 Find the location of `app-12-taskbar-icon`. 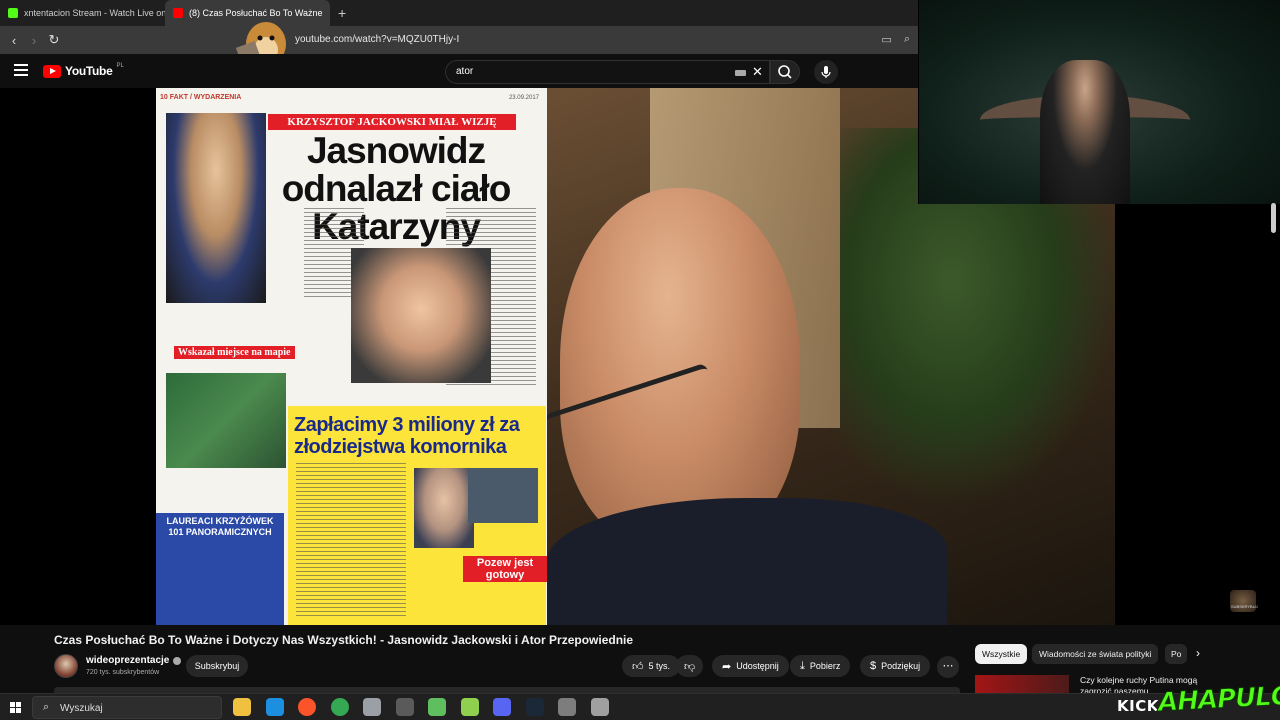

app-12-taskbar-icon is located at coordinates (599, 707).